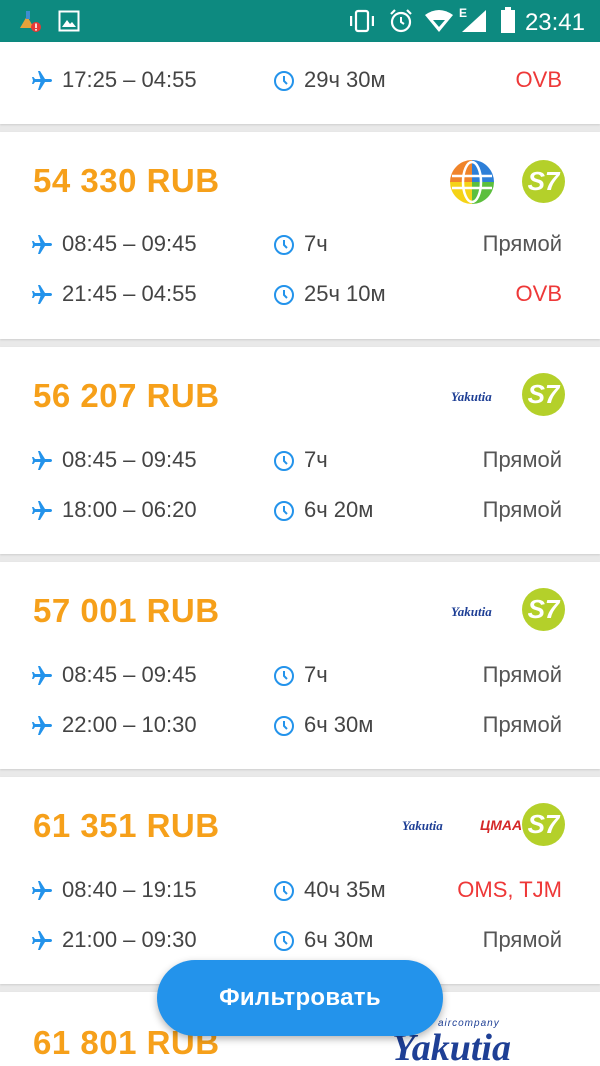 This screenshot has height=1066, width=600. I want to click on segment-stops: OMS, TJM, so click(509, 889).